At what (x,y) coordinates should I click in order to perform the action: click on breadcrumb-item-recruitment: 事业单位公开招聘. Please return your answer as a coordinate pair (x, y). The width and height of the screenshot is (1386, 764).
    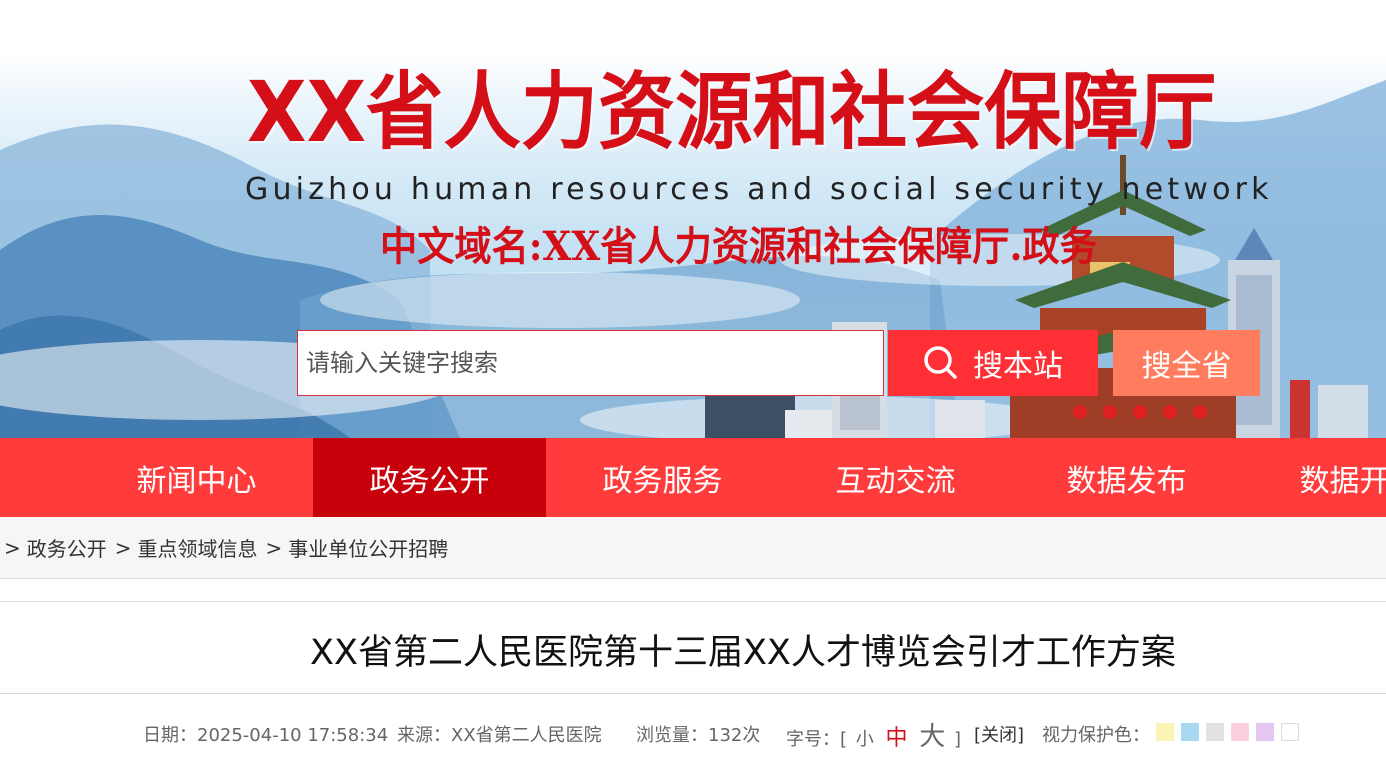
    Looking at the image, I should click on (368, 547).